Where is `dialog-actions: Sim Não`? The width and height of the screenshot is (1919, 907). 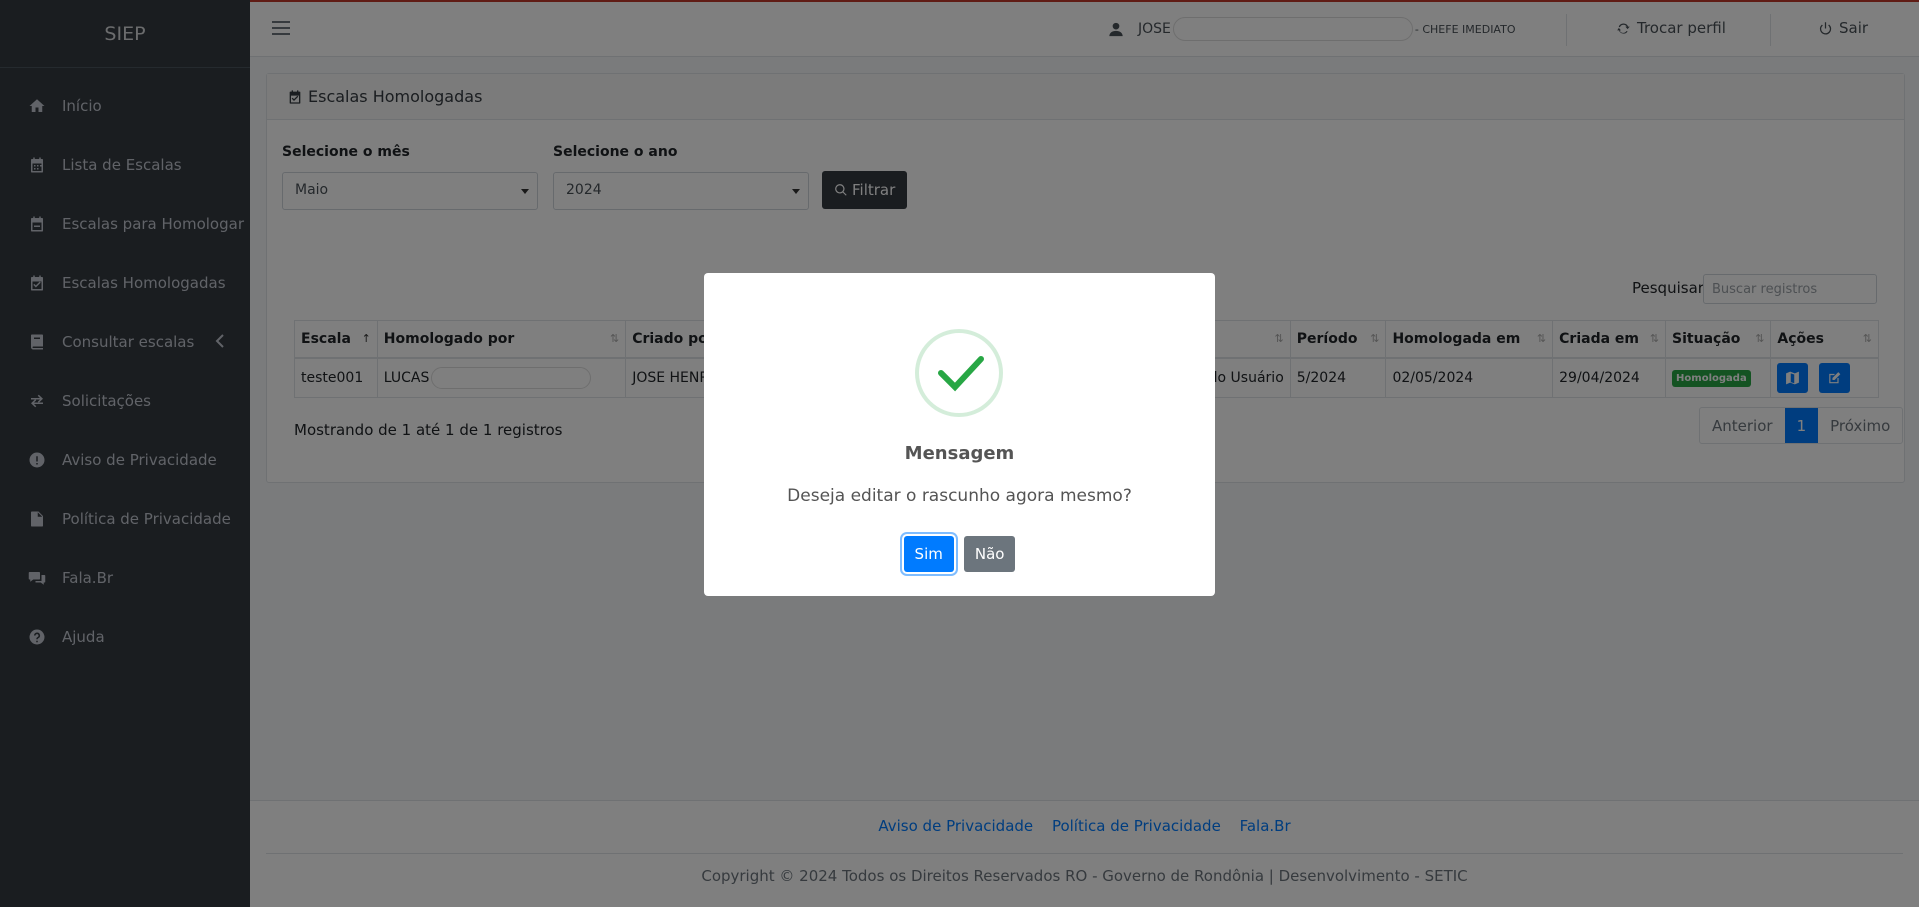 dialog-actions: Sim Não is located at coordinates (959, 554).